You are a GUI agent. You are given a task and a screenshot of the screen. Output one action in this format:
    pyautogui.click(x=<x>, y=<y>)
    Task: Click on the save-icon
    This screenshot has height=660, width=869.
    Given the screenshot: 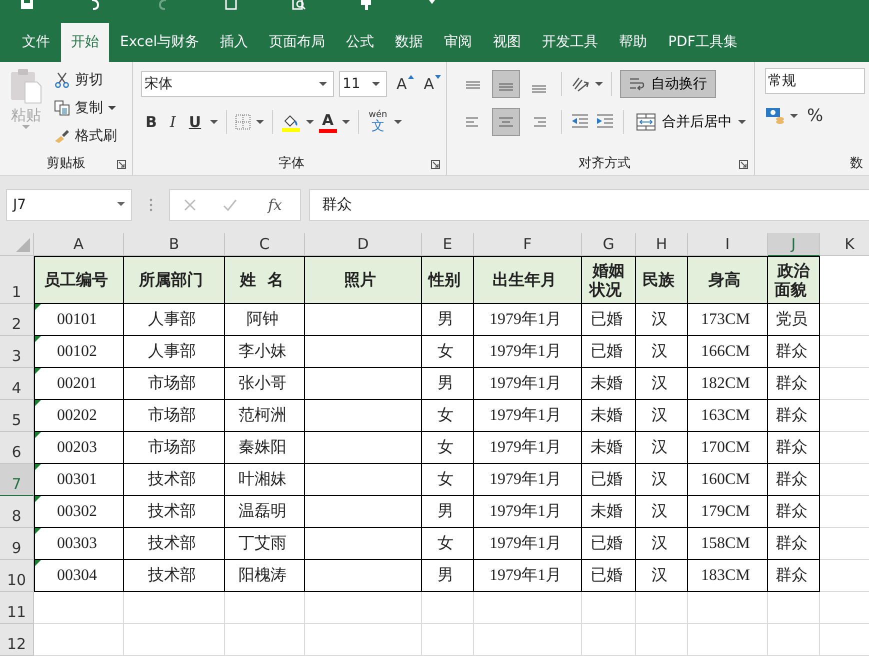 What is the action you would take?
    pyautogui.click(x=27, y=5)
    